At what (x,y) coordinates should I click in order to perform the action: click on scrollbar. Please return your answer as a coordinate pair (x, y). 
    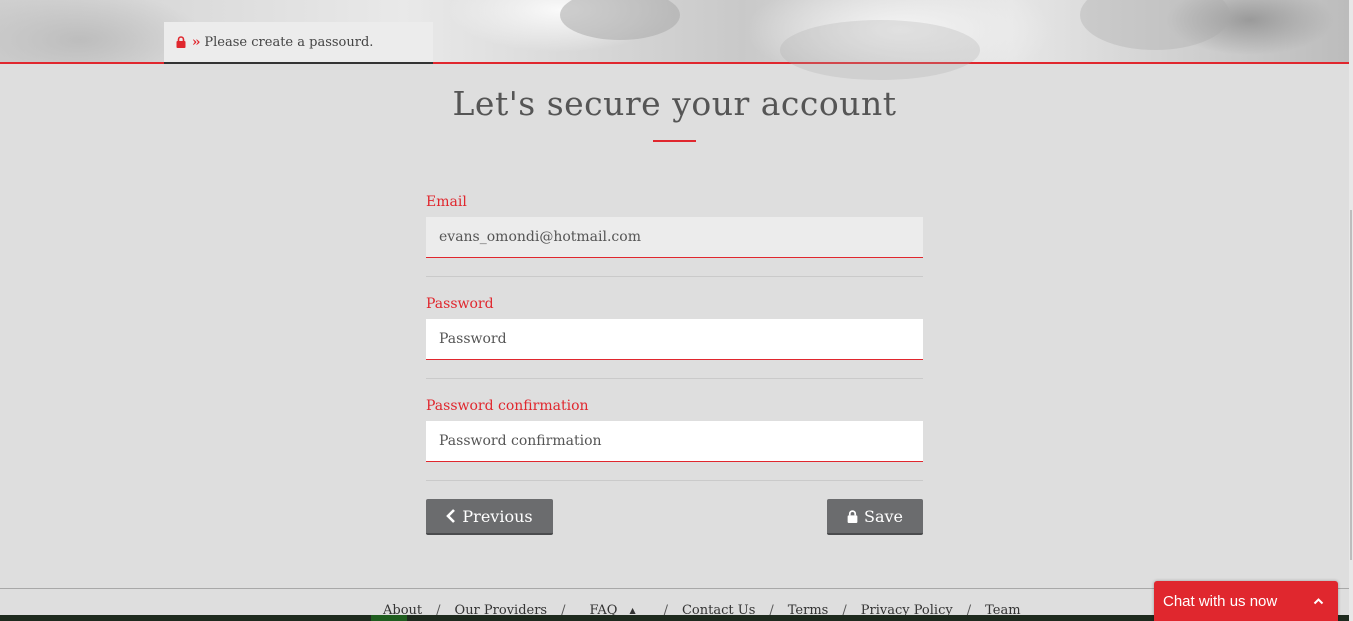
    Looking at the image, I should click on (1351, 310).